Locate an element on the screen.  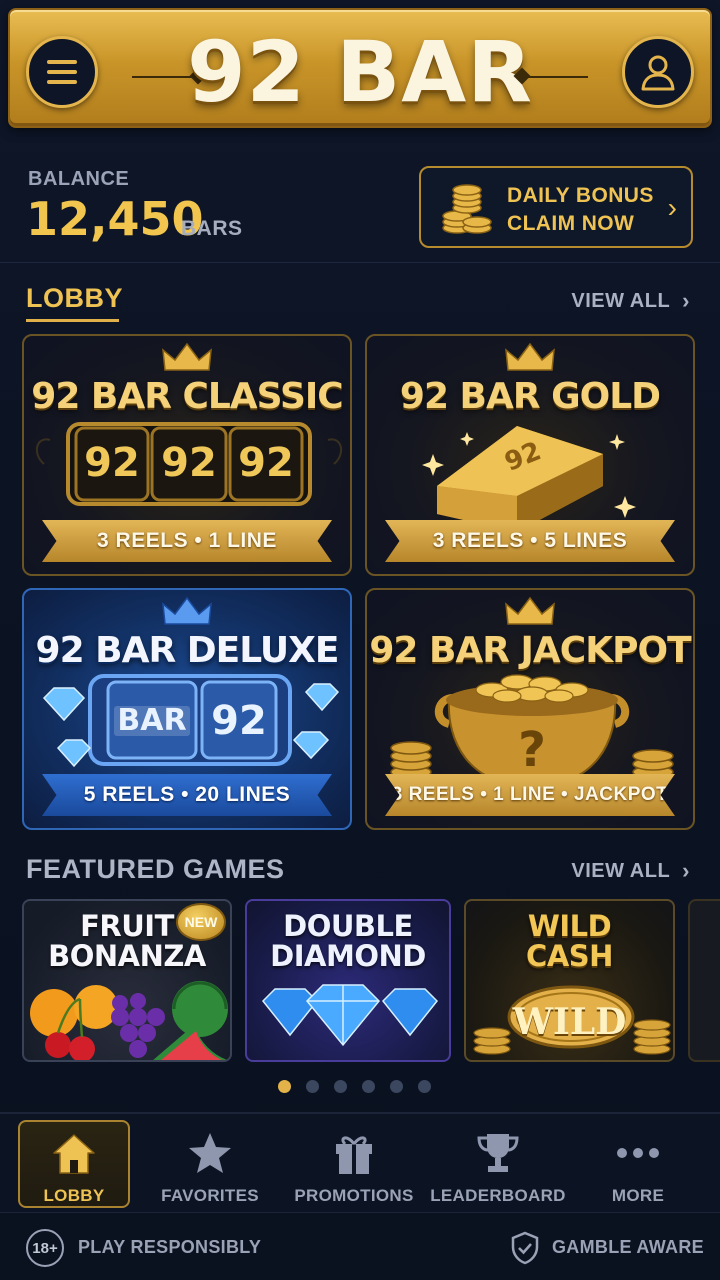
nav-item-promotions: PROMOTIONS is located at coordinates (353, 1164).